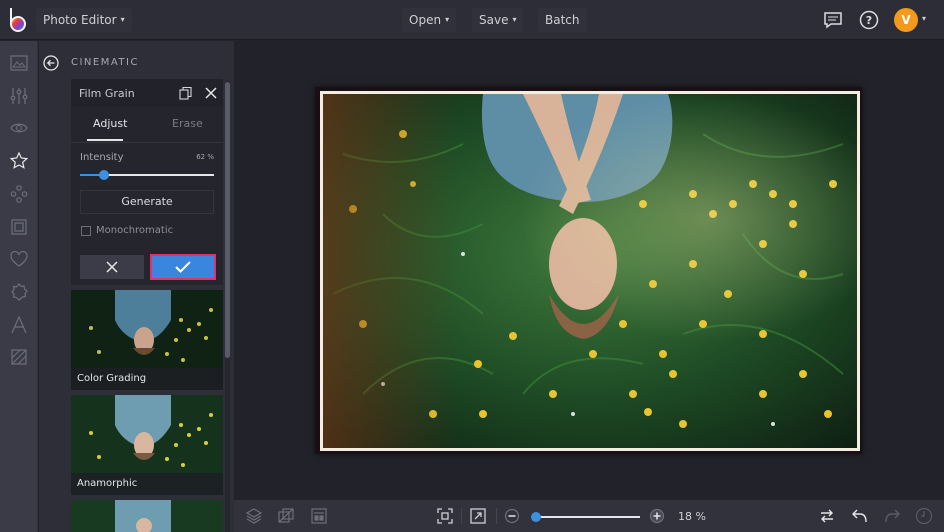 This screenshot has height=532, width=944. I want to click on zoom-value: 18 %, so click(692, 516).